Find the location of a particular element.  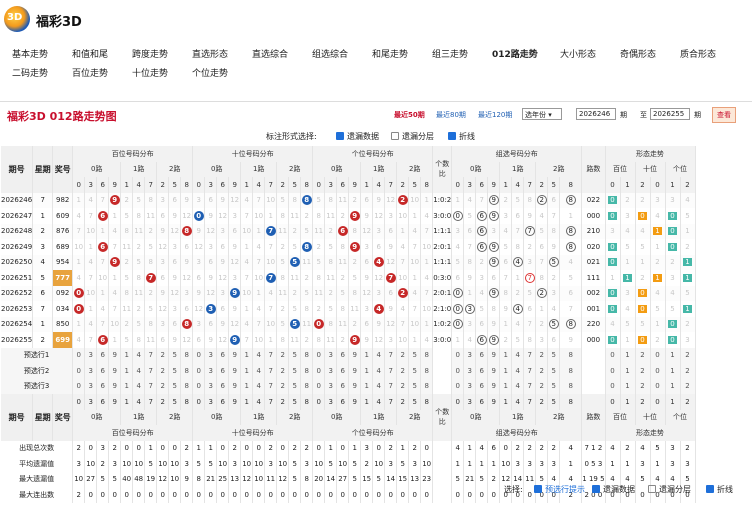

option-omission: 遗漏数据 is located at coordinates (357, 136).